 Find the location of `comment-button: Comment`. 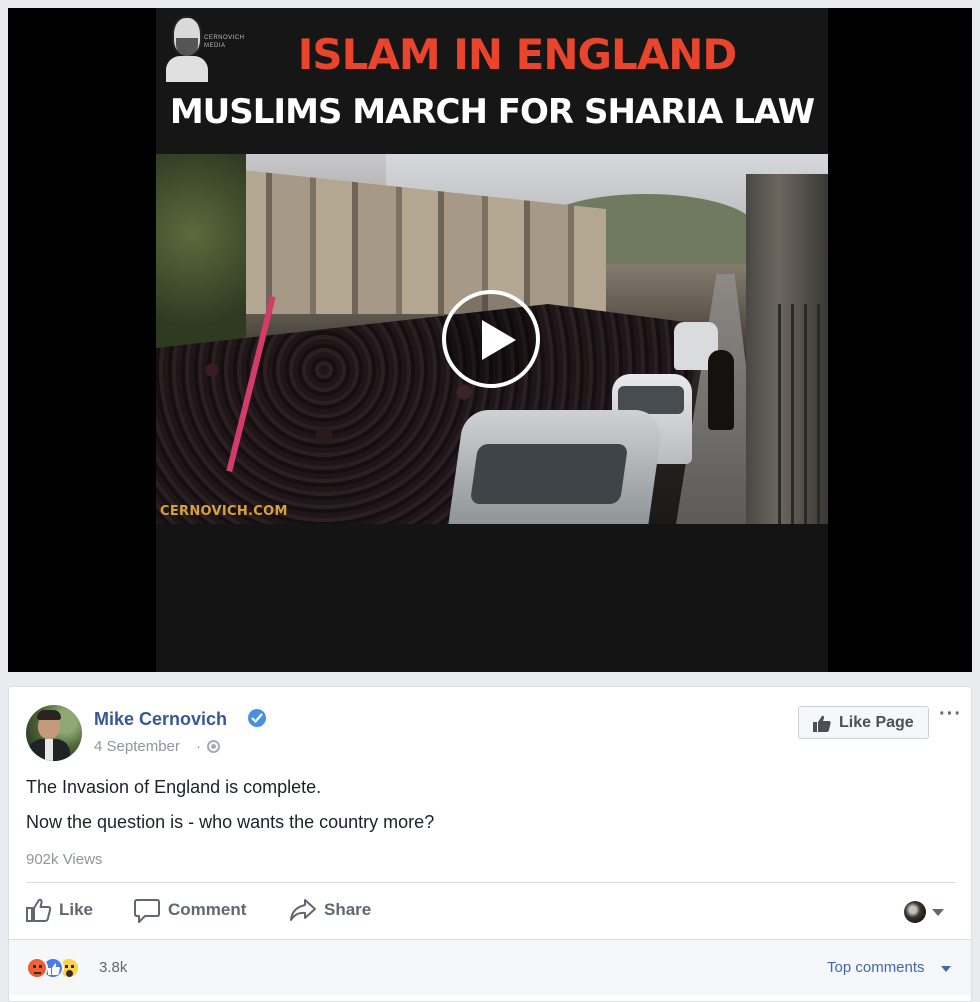

comment-button: Comment is located at coordinates (198, 911).